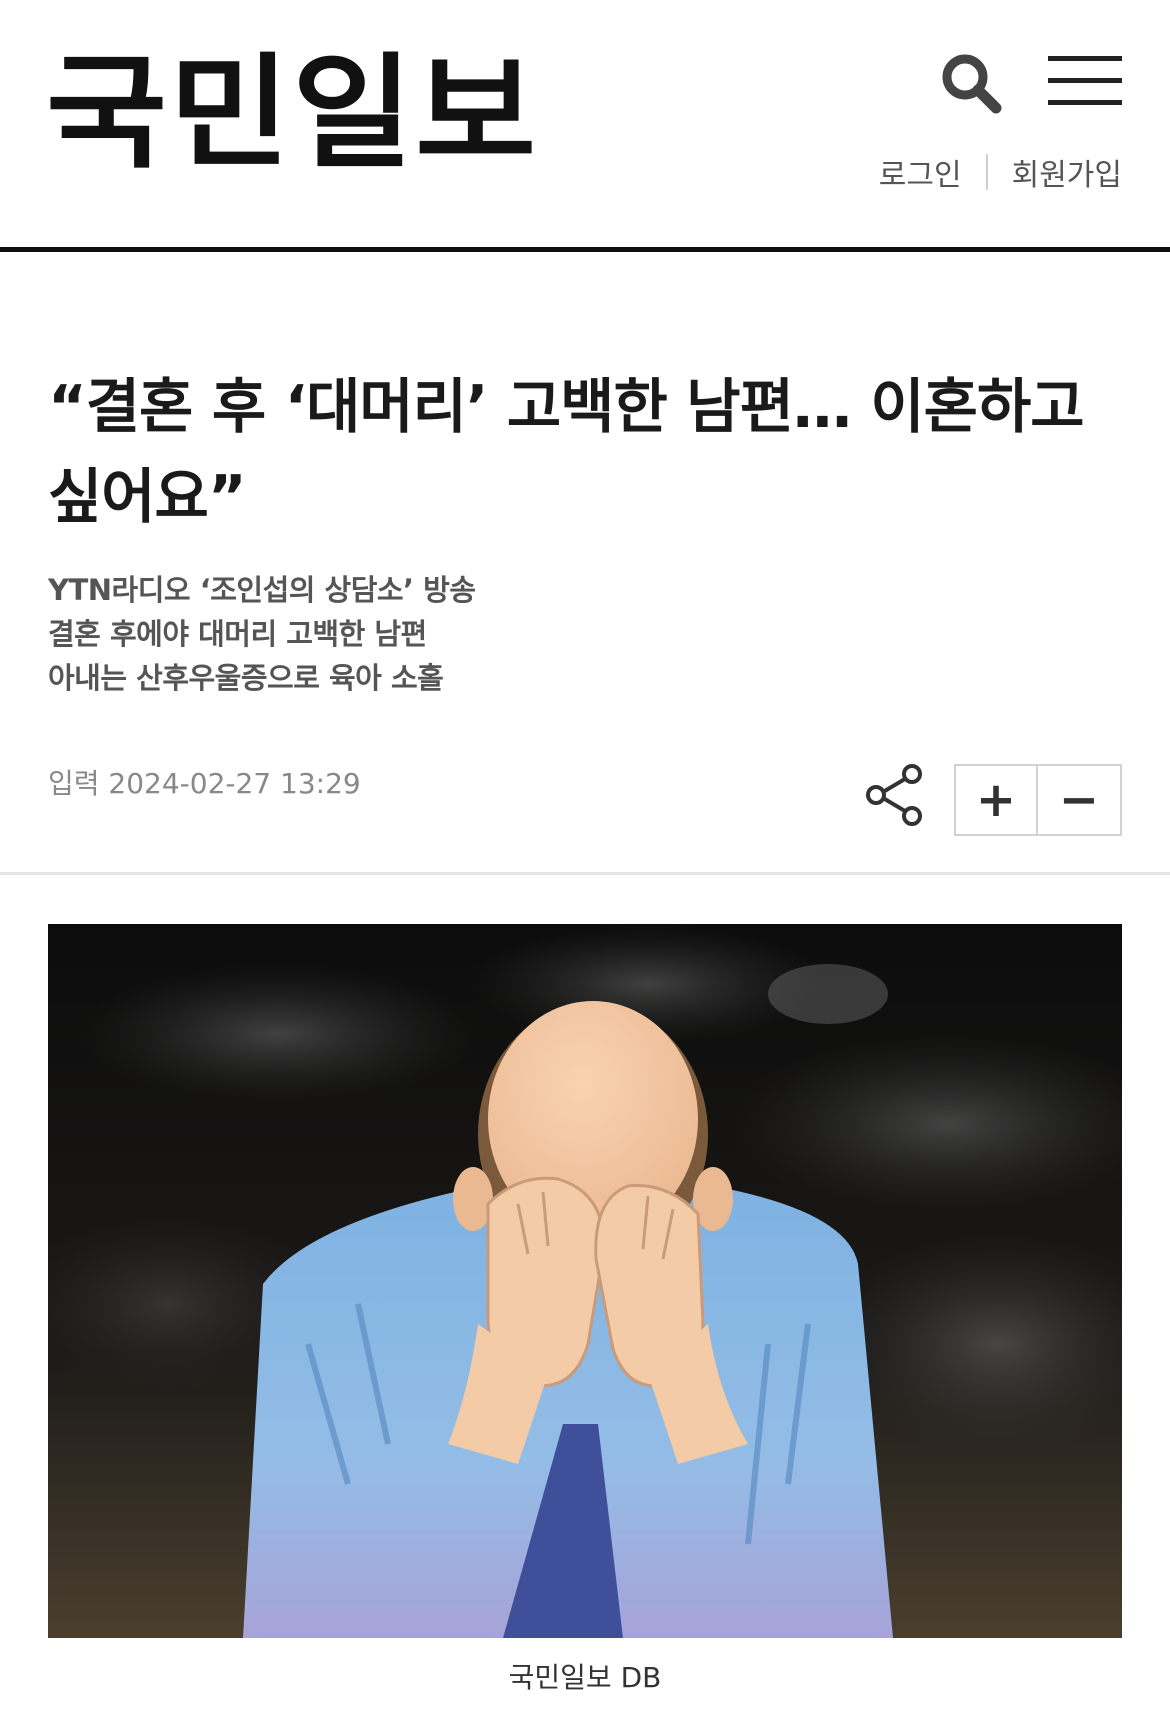 The width and height of the screenshot is (1170, 1729). I want to click on share-icon, so click(894, 795).